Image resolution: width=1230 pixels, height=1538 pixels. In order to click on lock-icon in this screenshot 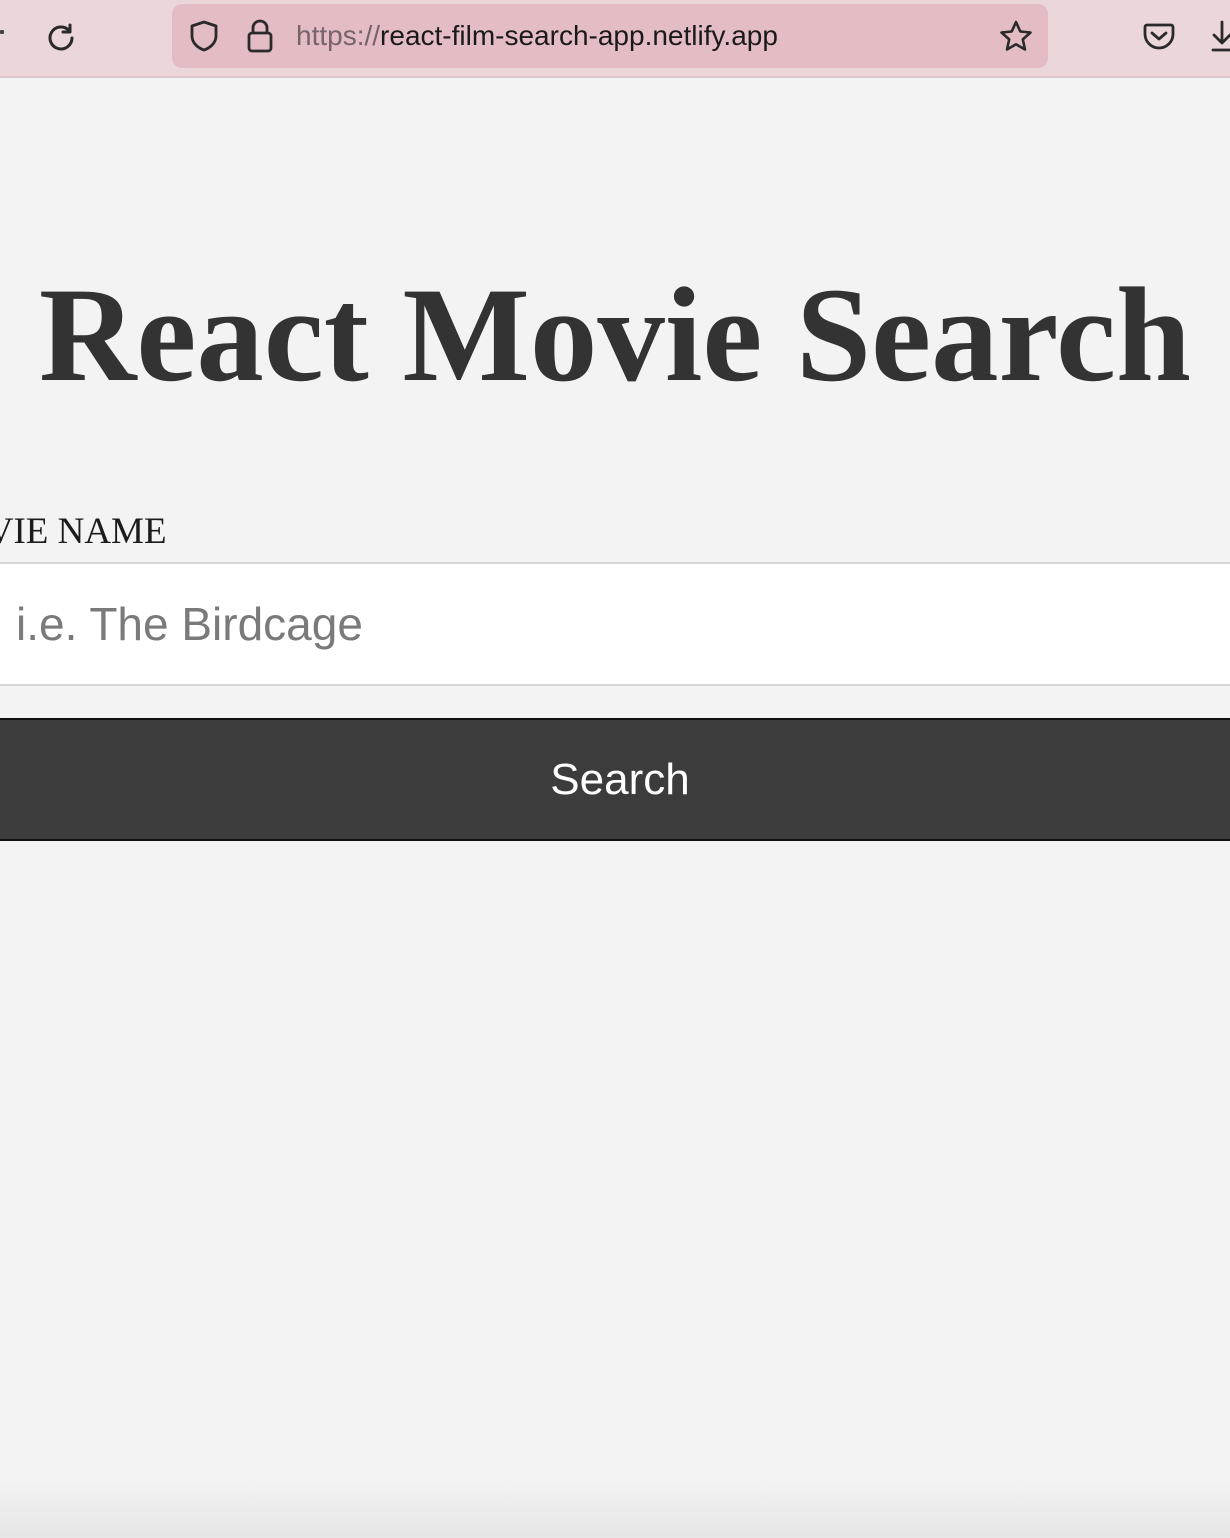, I will do `click(260, 36)`.